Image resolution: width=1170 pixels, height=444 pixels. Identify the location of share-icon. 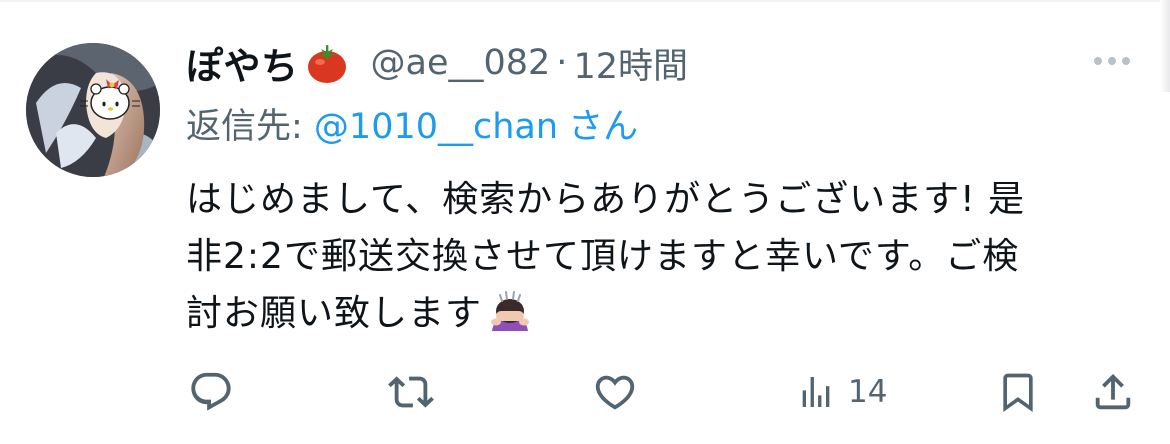
(1113, 391).